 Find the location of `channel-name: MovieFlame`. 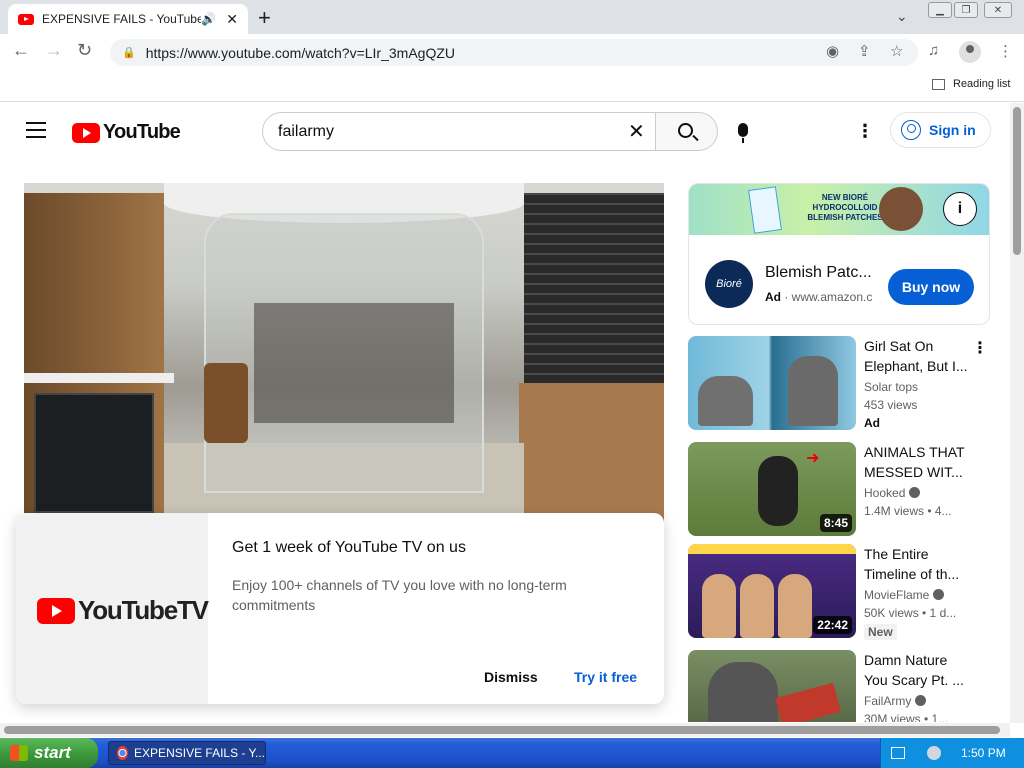

channel-name: MovieFlame is located at coordinates (904, 595).